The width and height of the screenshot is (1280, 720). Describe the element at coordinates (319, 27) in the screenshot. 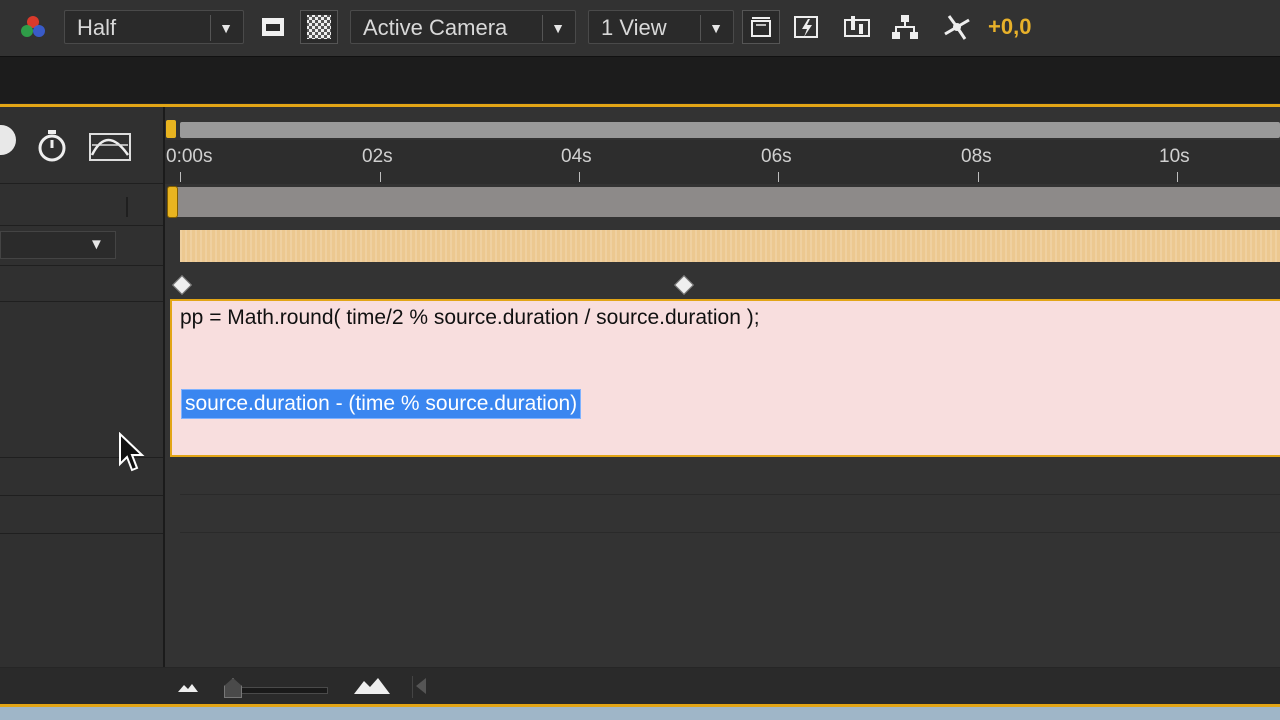

I see `transparency-grid-icon` at that location.